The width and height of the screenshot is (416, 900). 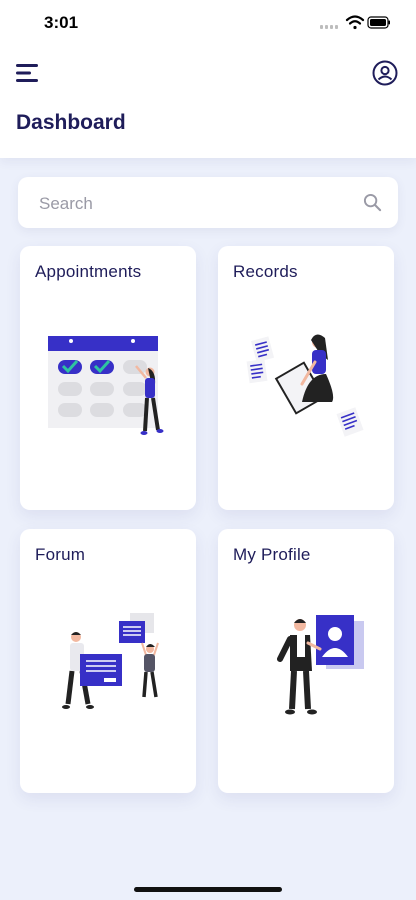 I want to click on page-title: Dashboard, so click(x=71, y=122).